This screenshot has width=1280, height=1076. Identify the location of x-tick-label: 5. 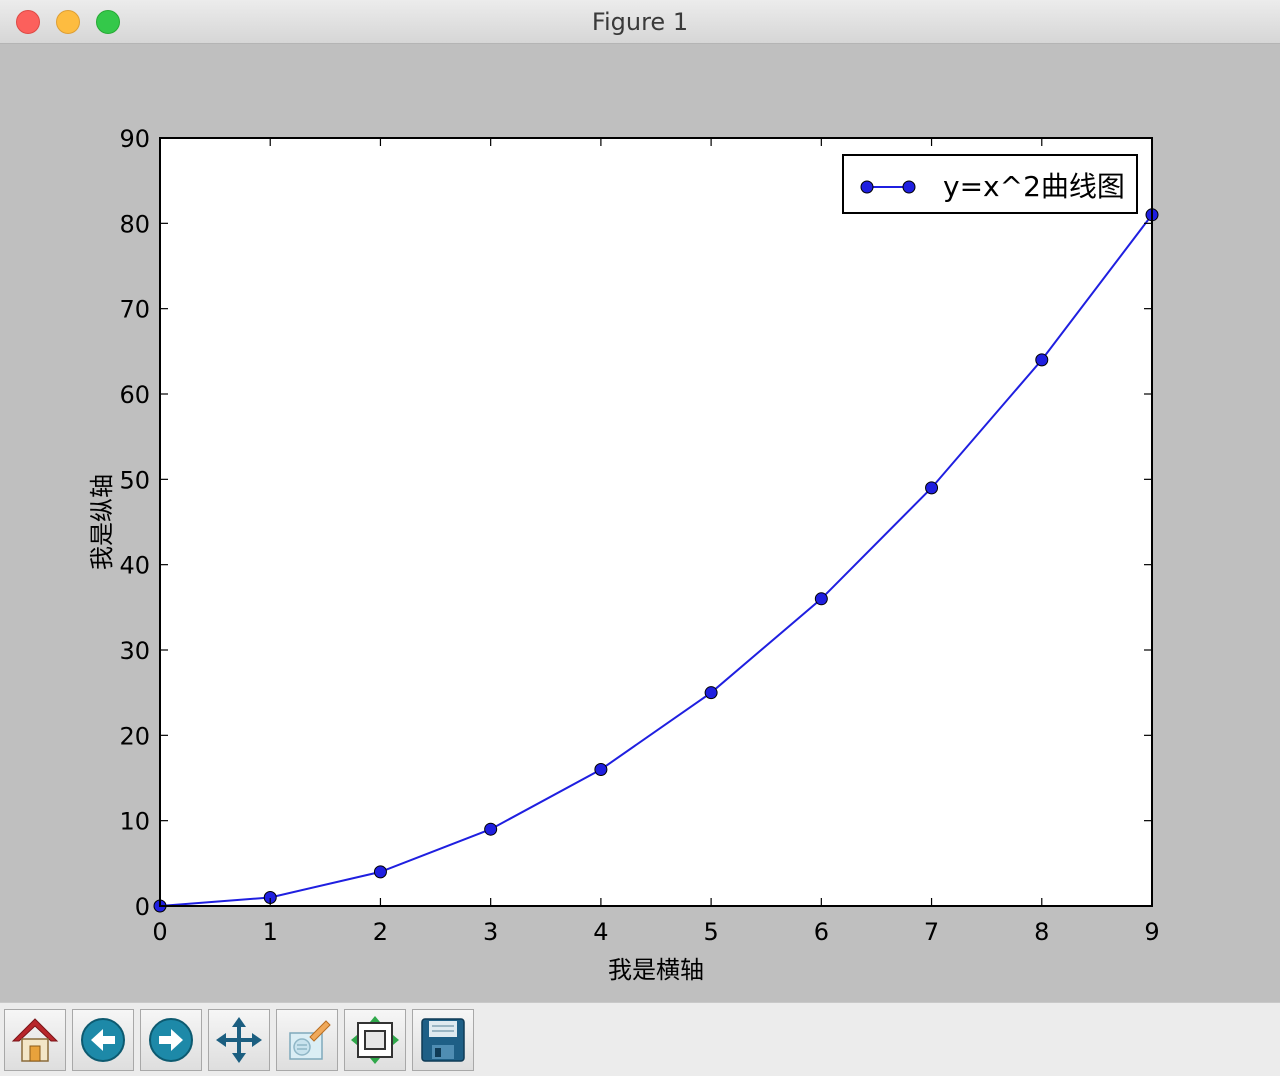
(710, 932).